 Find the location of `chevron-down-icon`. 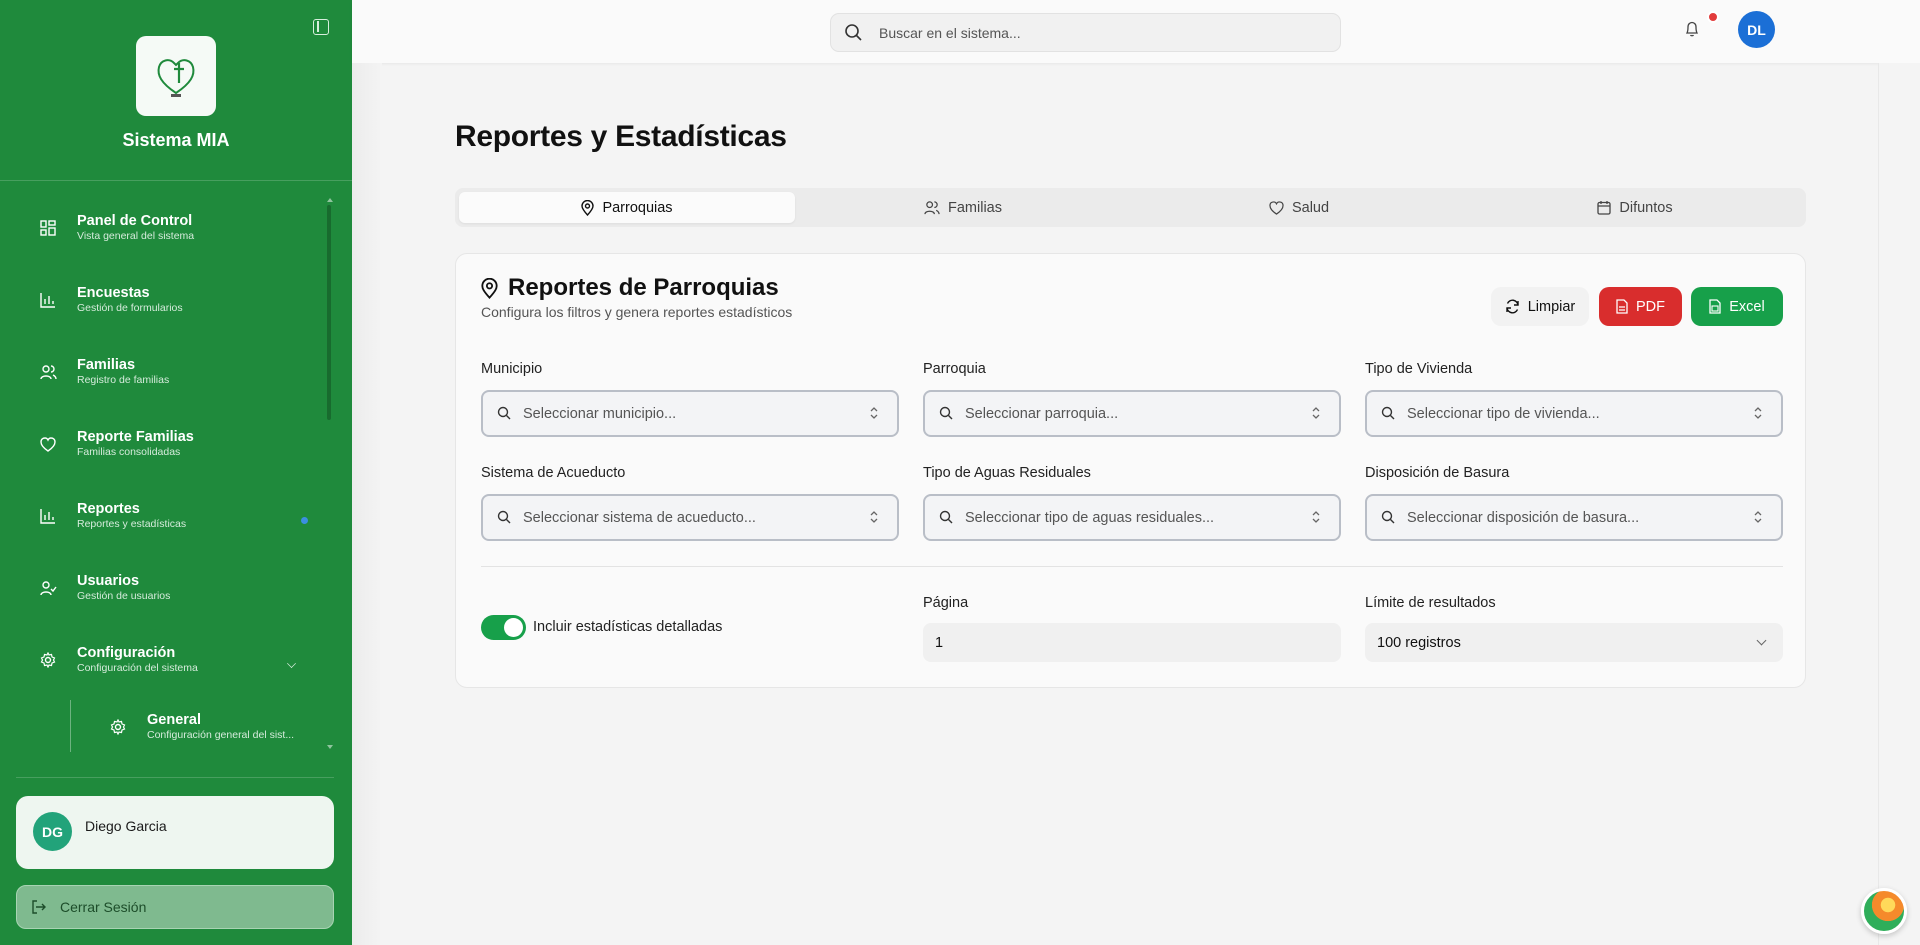

chevron-down-icon is located at coordinates (1761, 640).